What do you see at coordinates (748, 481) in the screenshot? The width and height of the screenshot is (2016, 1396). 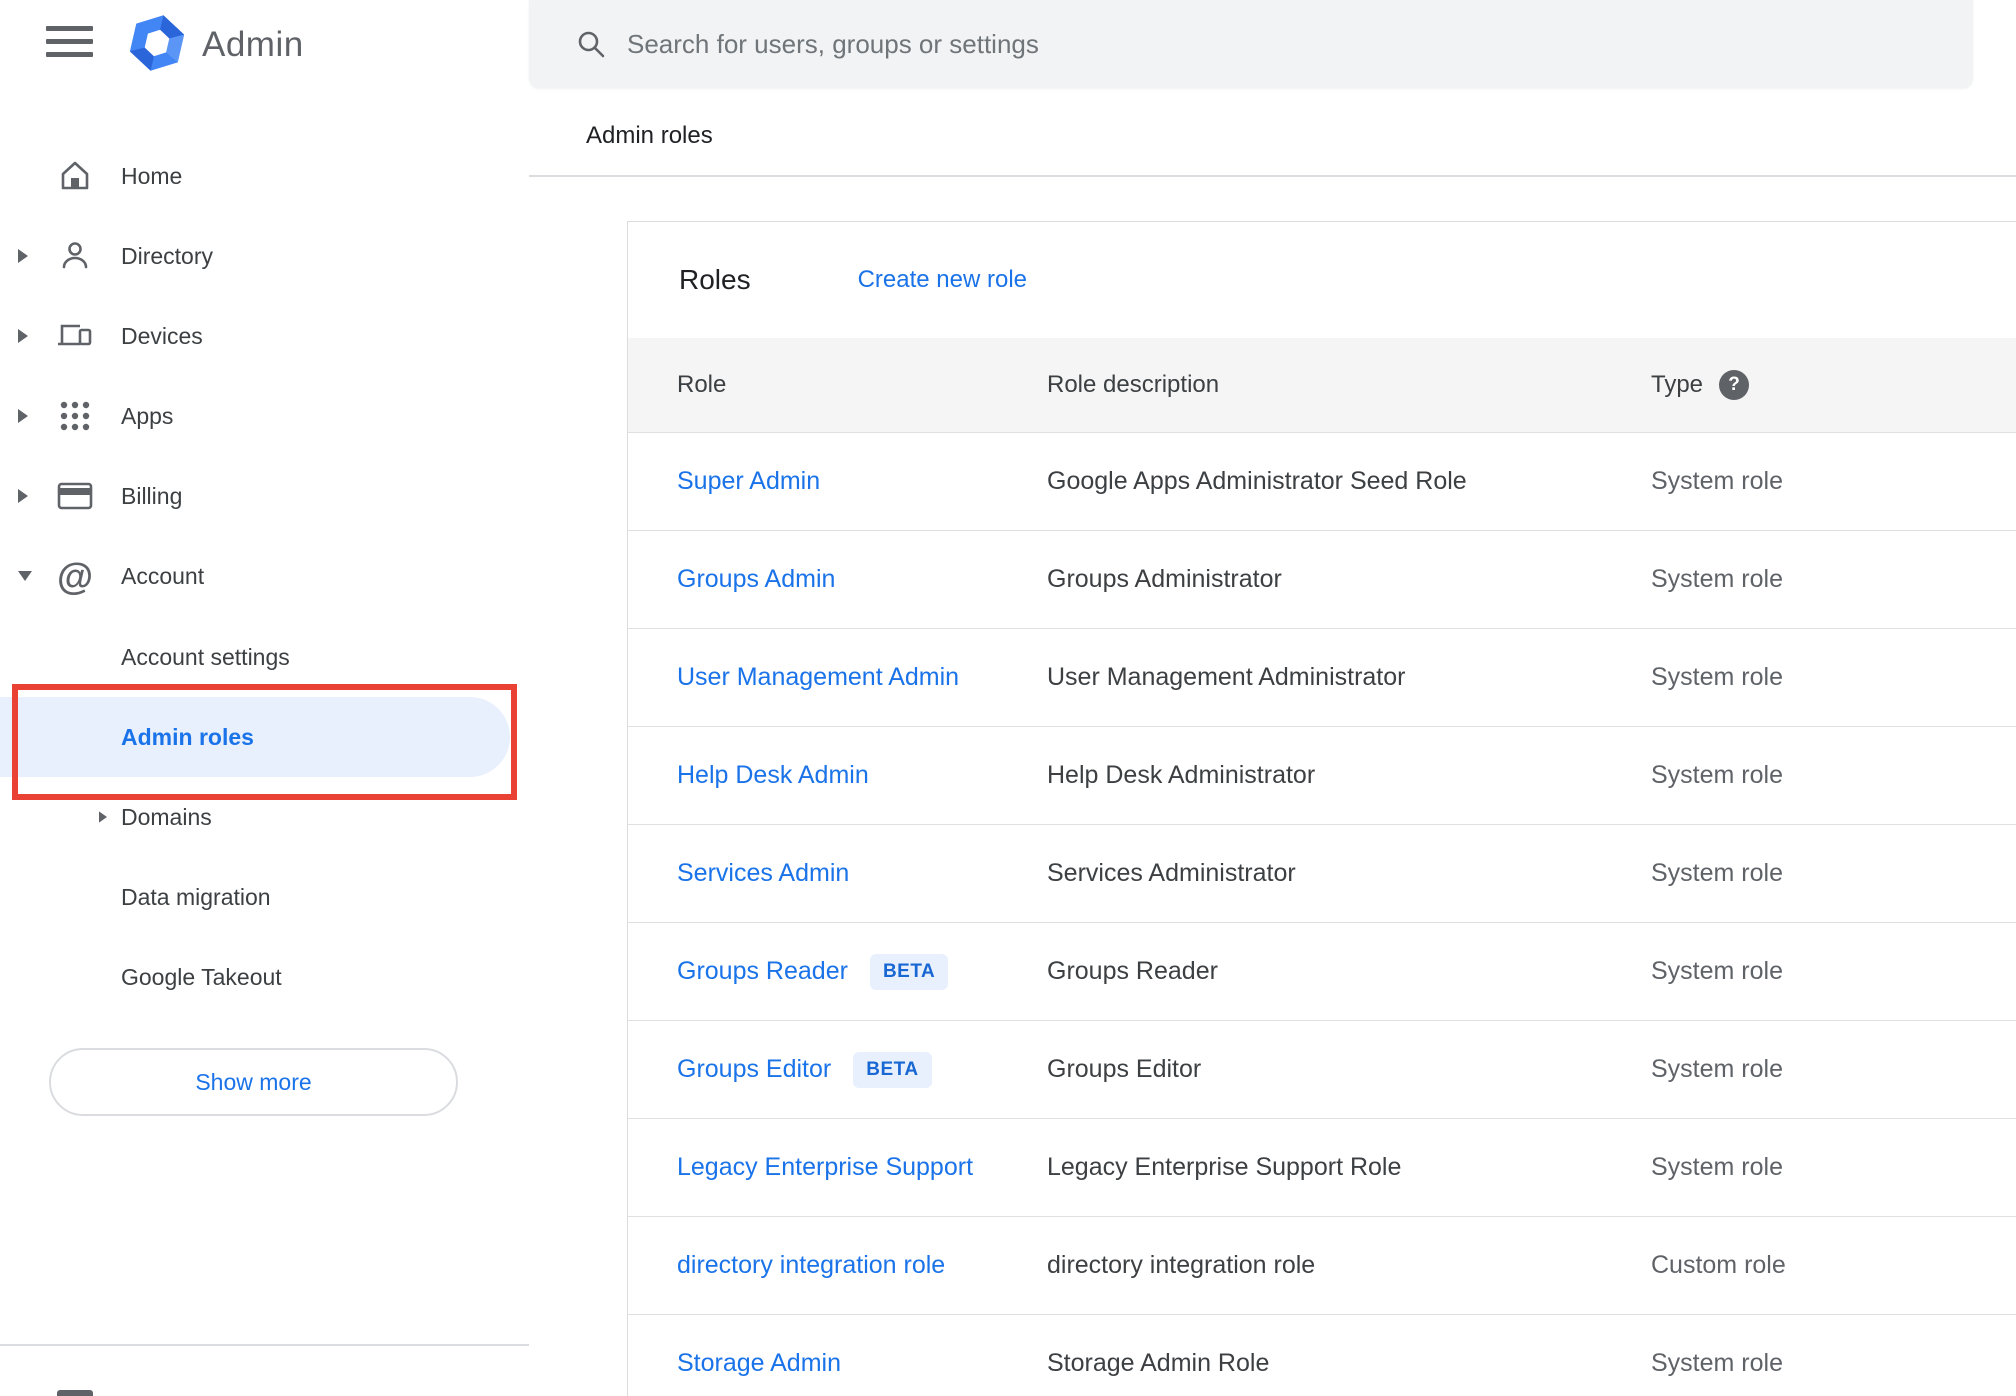 I see `role-link: Super Admin` at bounding box center [748, 481].